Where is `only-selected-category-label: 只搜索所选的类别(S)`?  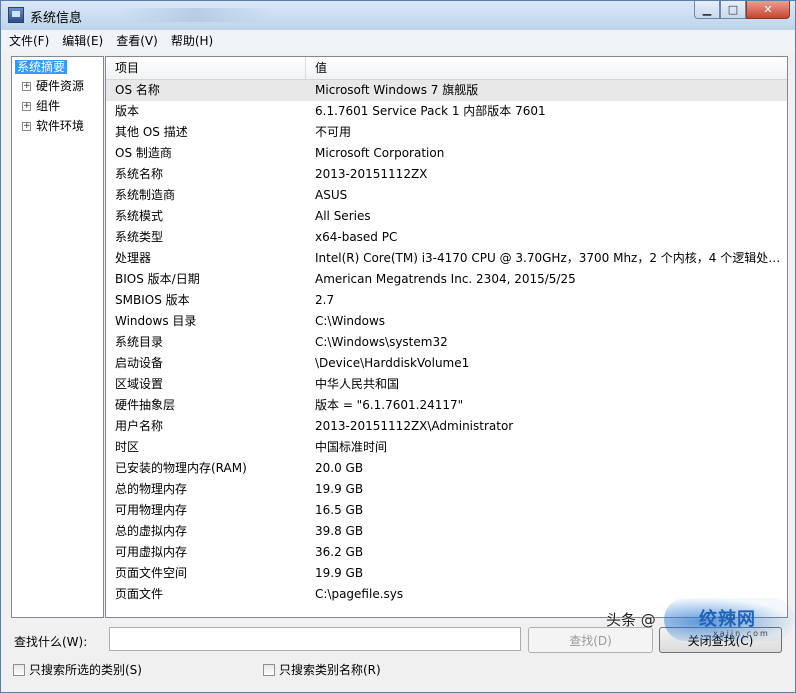
only-selected-category-label: 只搜索所选的类别(S) is located at coordinates (85, 670).